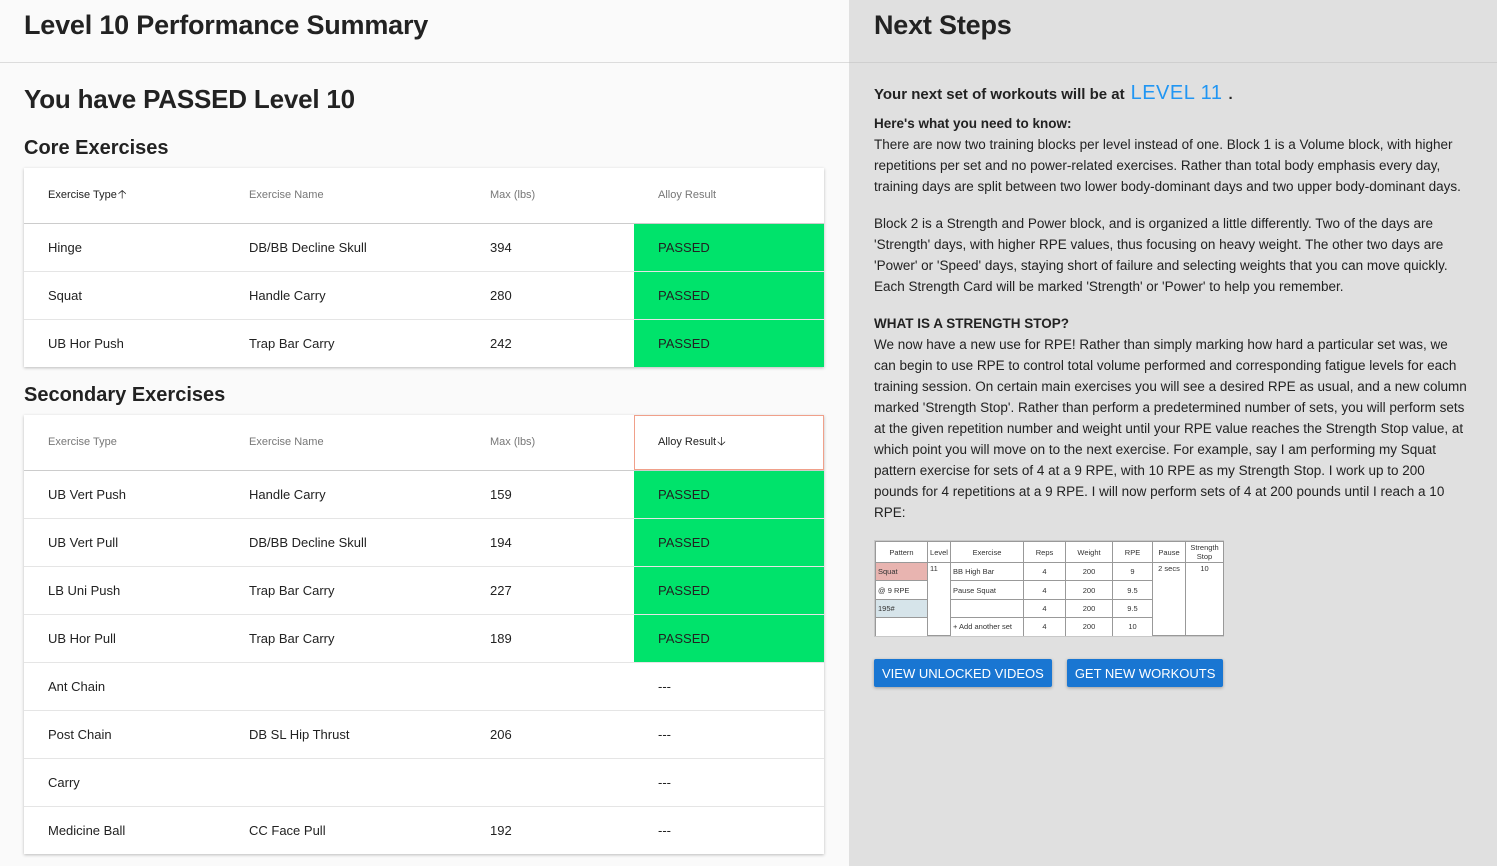  What do you see at coordinates (124, 686) in the screenshot?
I see `exercise-type-cell: Ant Chain` at bounding box center [124, 686].